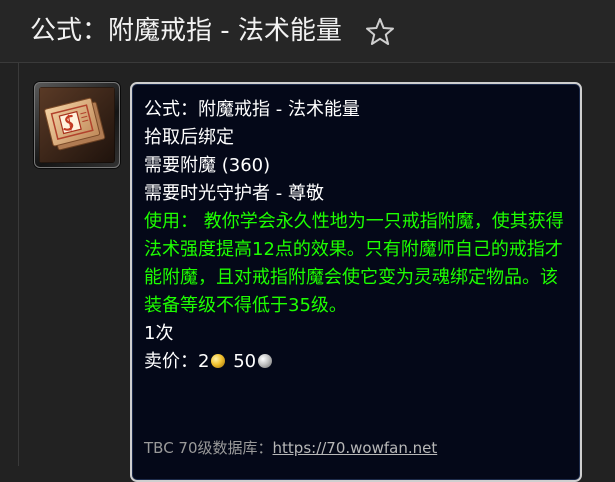 The image size is (615, 482). What do you see at coordinates (159, 333) in the screenshot?
I see `item-charges: 1次` at bounding box center [159, 333].